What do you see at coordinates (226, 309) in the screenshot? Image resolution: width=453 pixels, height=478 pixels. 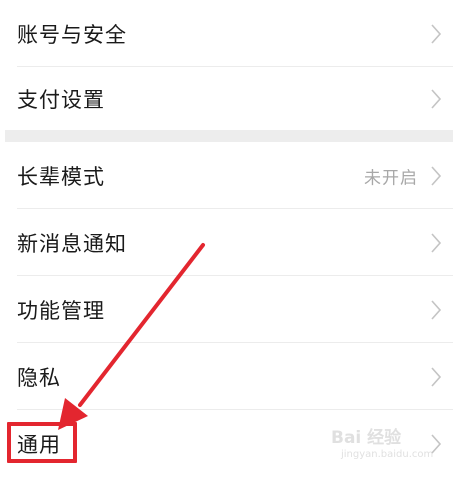 I see `settings-item-features: 功能管理` at bounding box center [226, 309].